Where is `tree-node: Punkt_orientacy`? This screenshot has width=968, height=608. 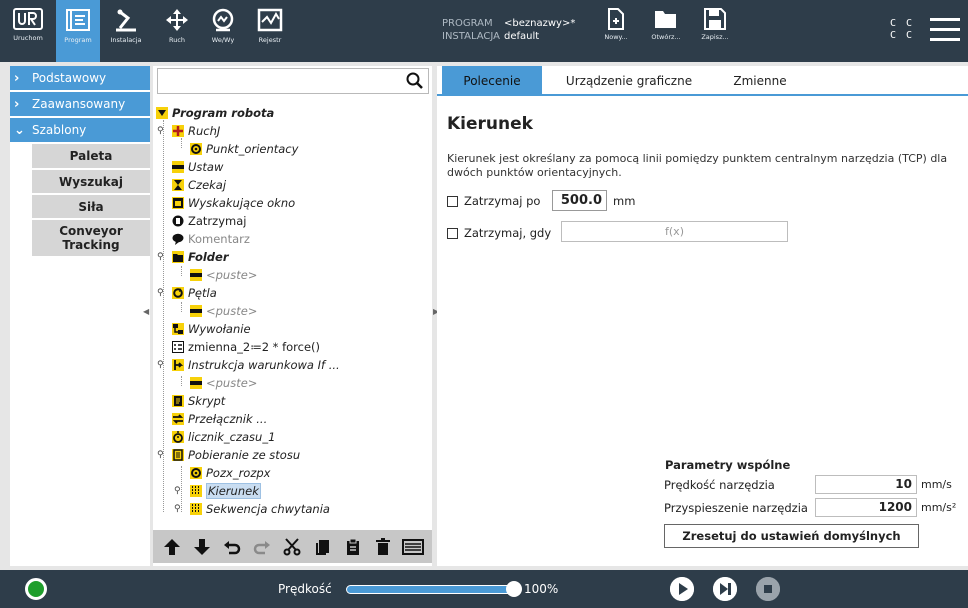
tree-node: Punkt_orientacy is located at coordinates (244, 149).